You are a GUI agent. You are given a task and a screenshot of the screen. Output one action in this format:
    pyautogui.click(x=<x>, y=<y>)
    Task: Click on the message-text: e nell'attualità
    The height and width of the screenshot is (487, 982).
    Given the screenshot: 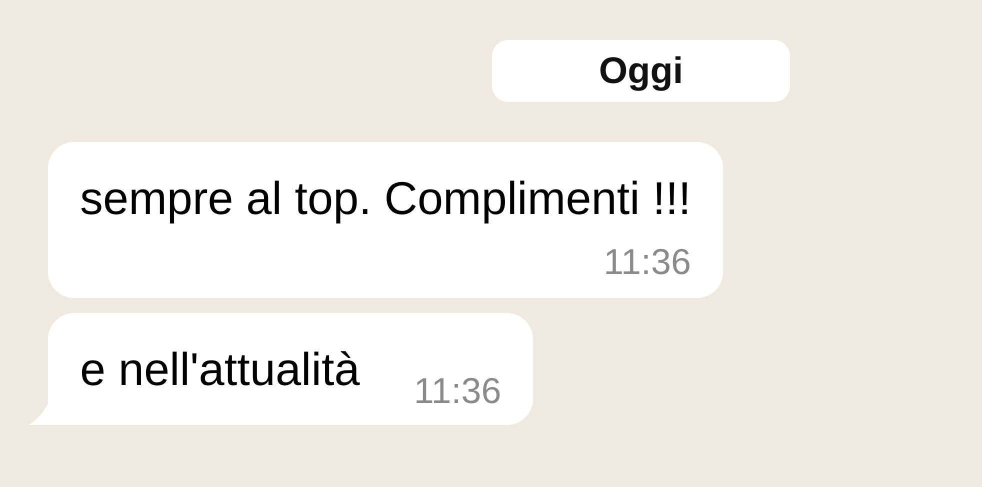 What is the action you would take?
    pyautogui.click(x=220, y=369)
    